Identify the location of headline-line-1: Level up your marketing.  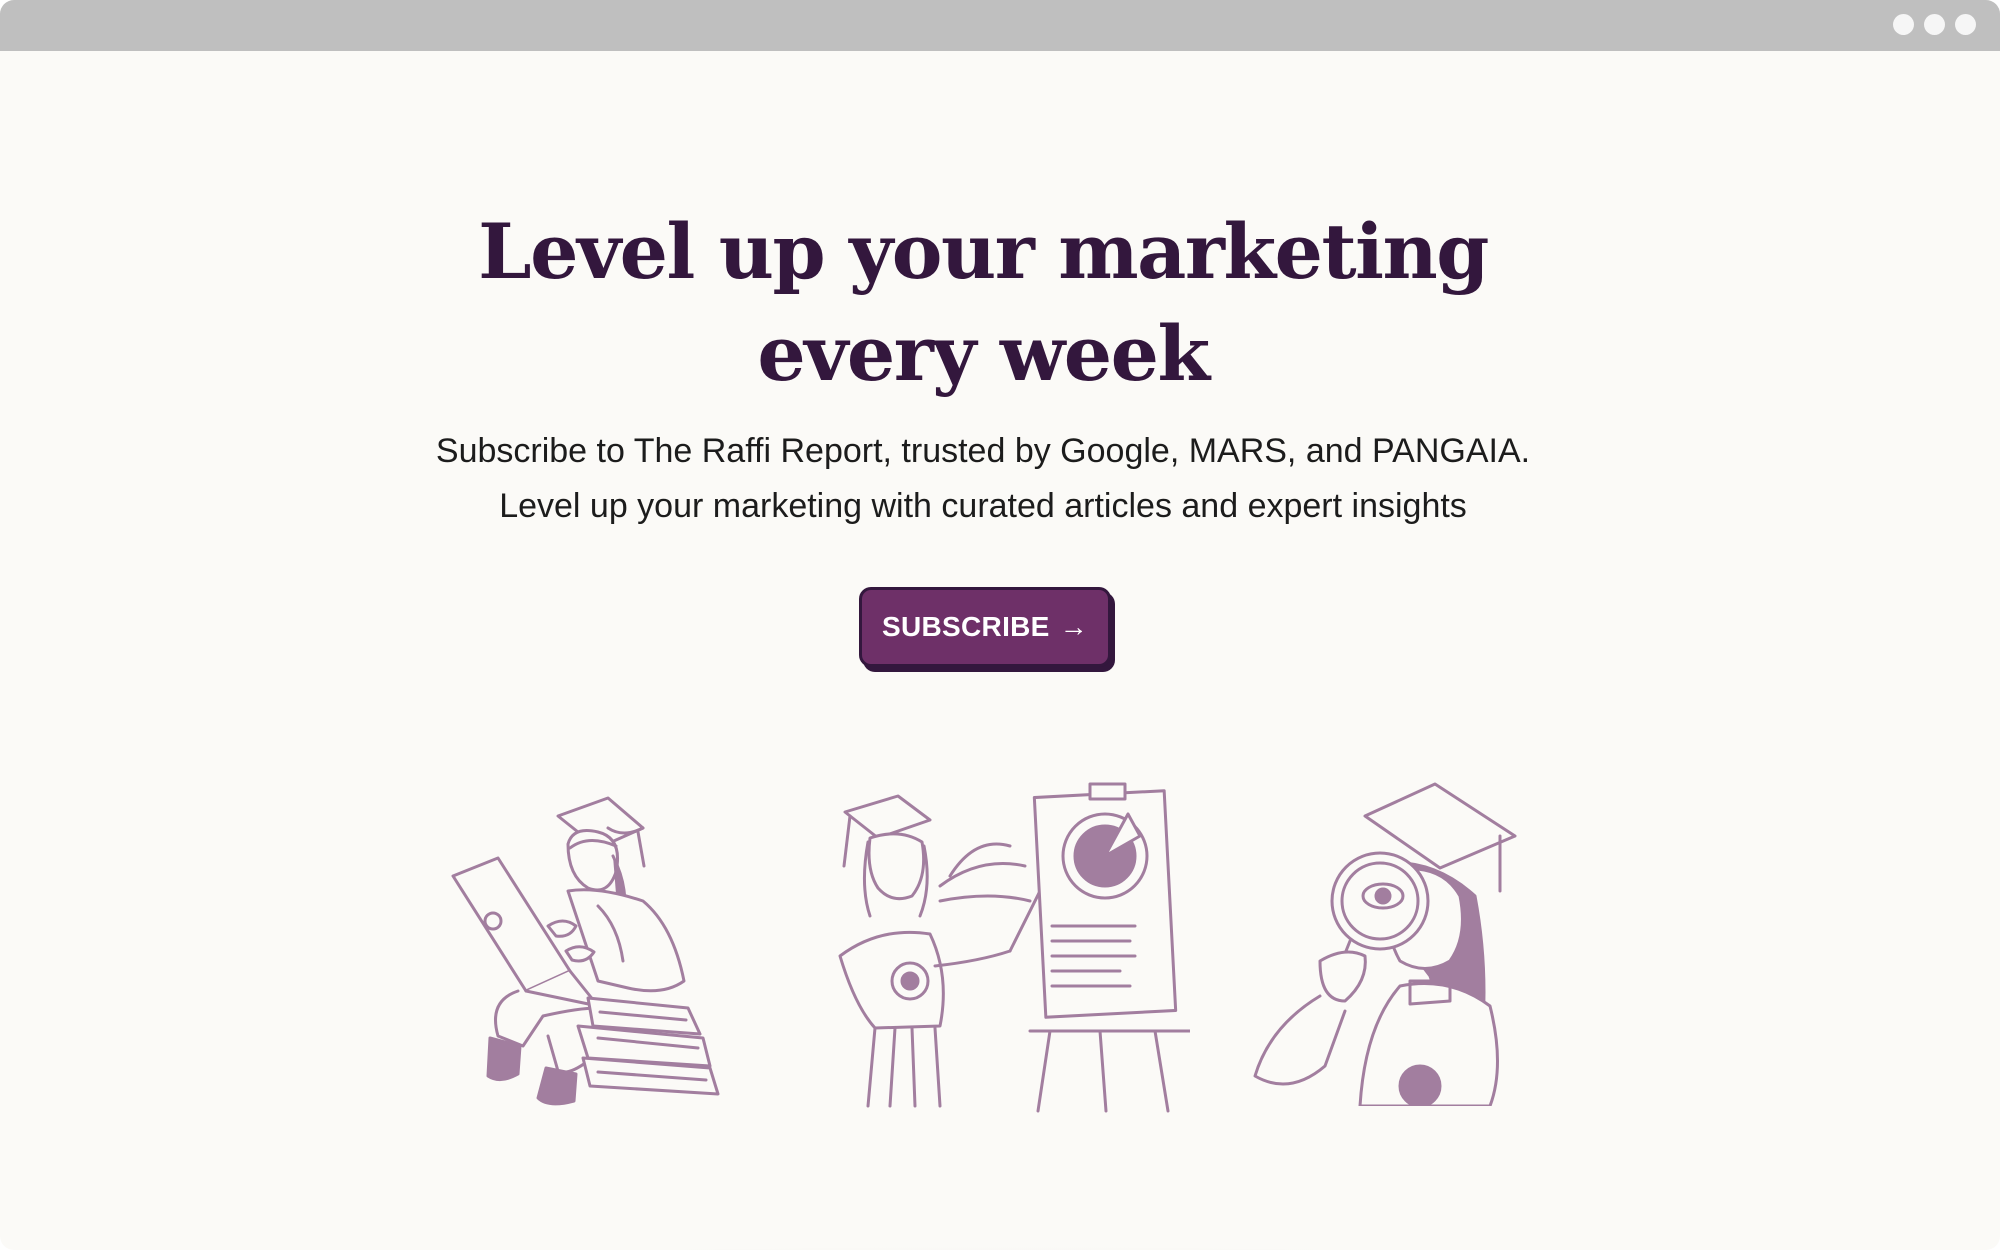
(983, 251).